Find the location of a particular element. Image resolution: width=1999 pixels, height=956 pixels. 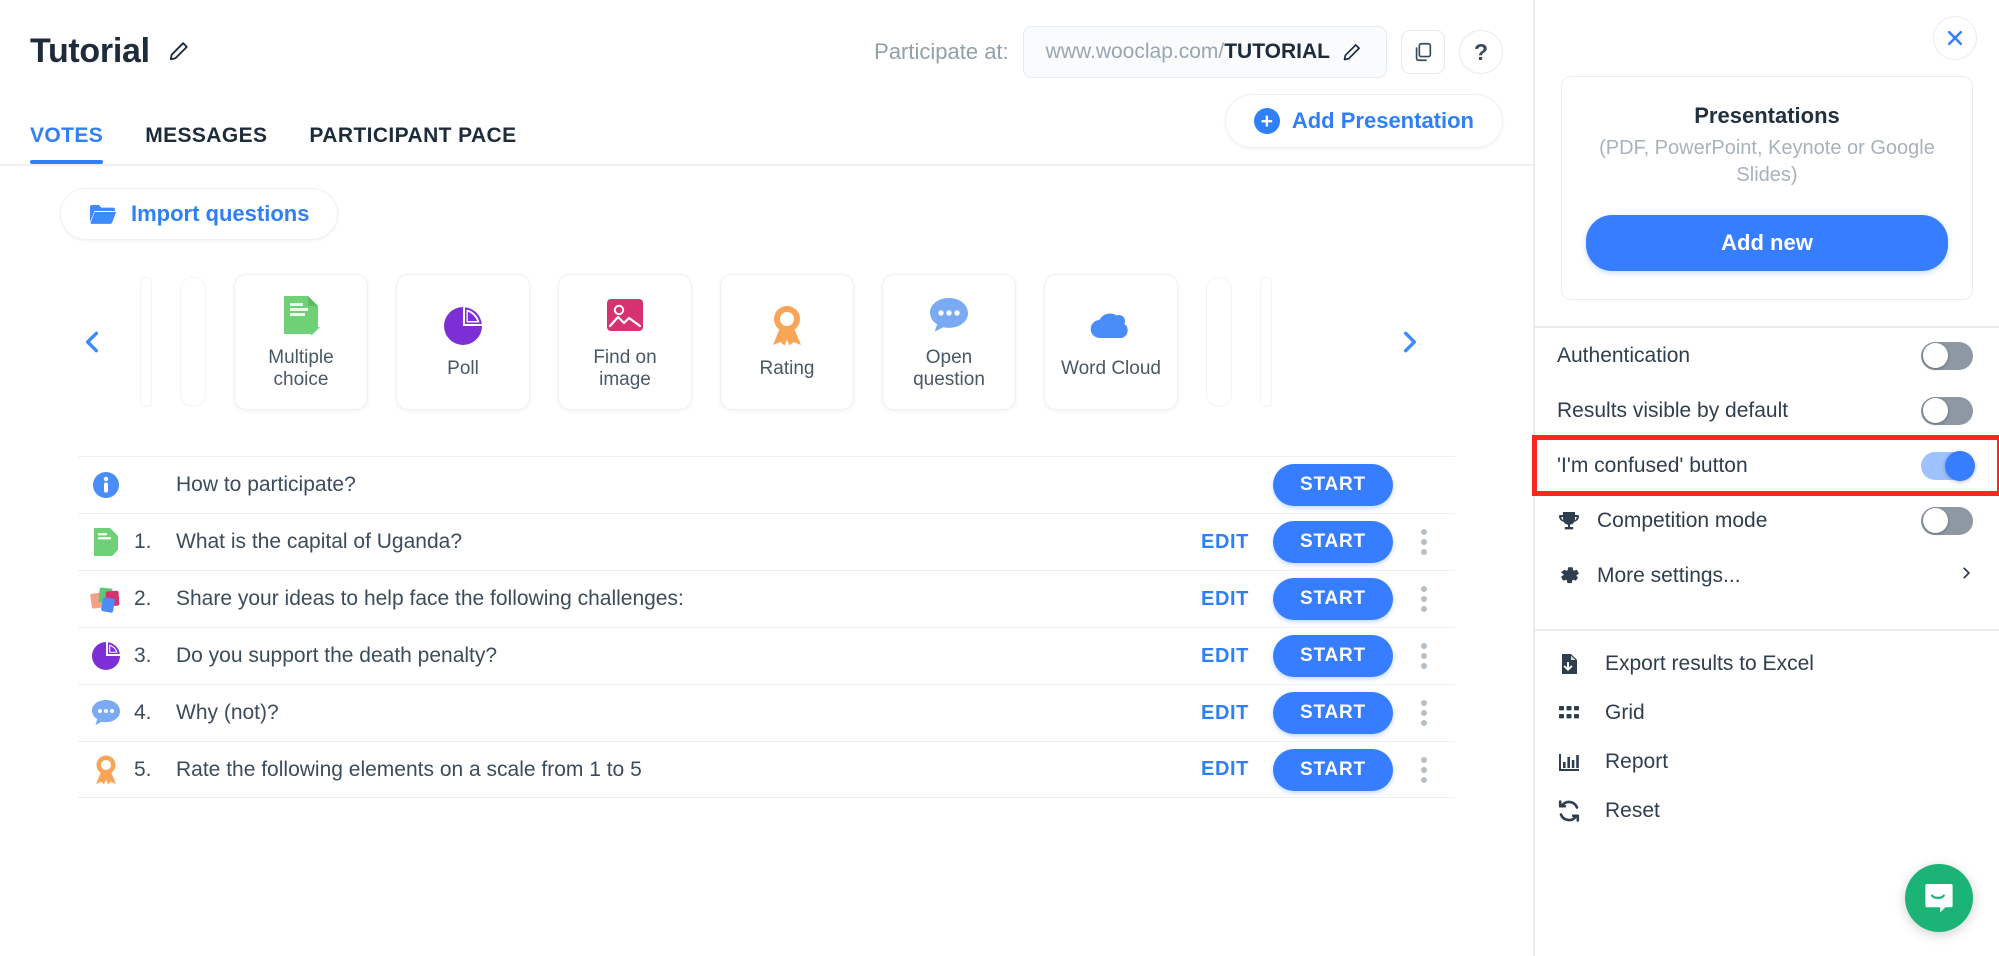

trophy-icon is located at coordinates (1577, 521).